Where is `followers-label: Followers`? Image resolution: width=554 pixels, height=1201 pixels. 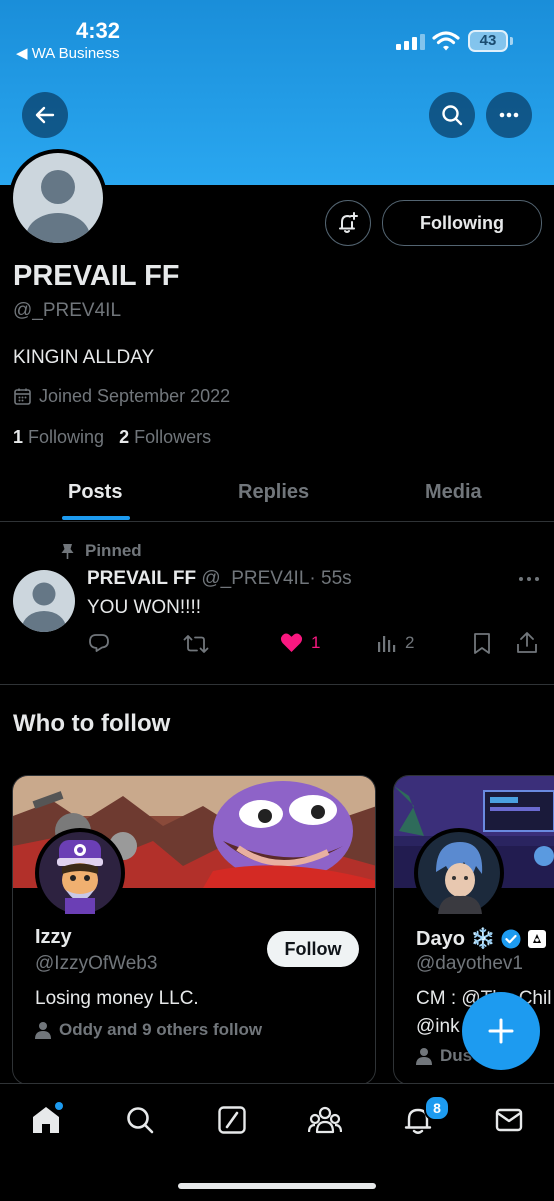 followers-label: Followers is located at coordinates (173, 437).